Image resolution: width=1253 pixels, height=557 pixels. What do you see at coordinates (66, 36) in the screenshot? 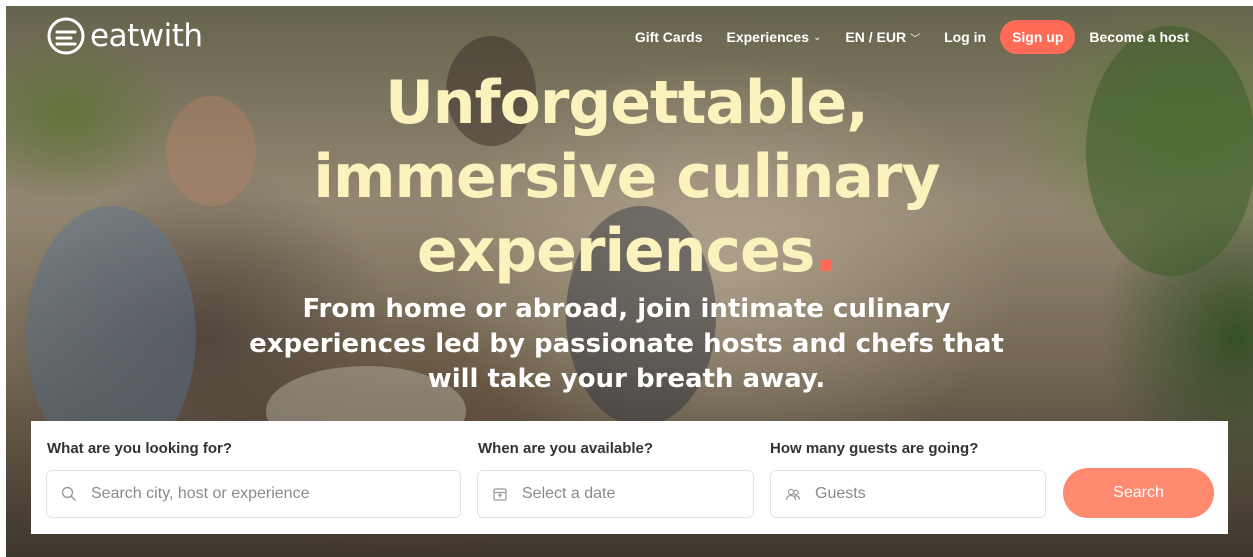
I see `logo-icon` at bounding box center [66, 36].